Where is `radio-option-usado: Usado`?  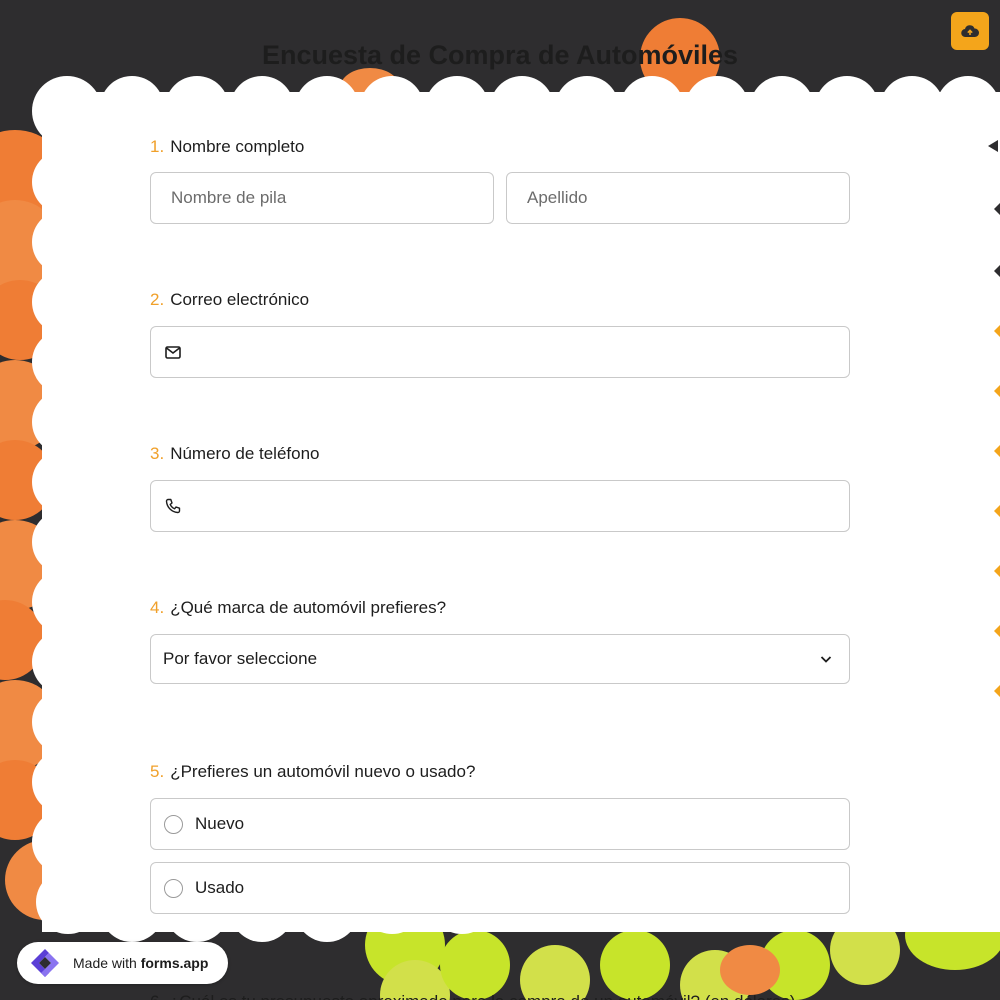
radio-option-usado: Usado is located at coordinates (500, 888).